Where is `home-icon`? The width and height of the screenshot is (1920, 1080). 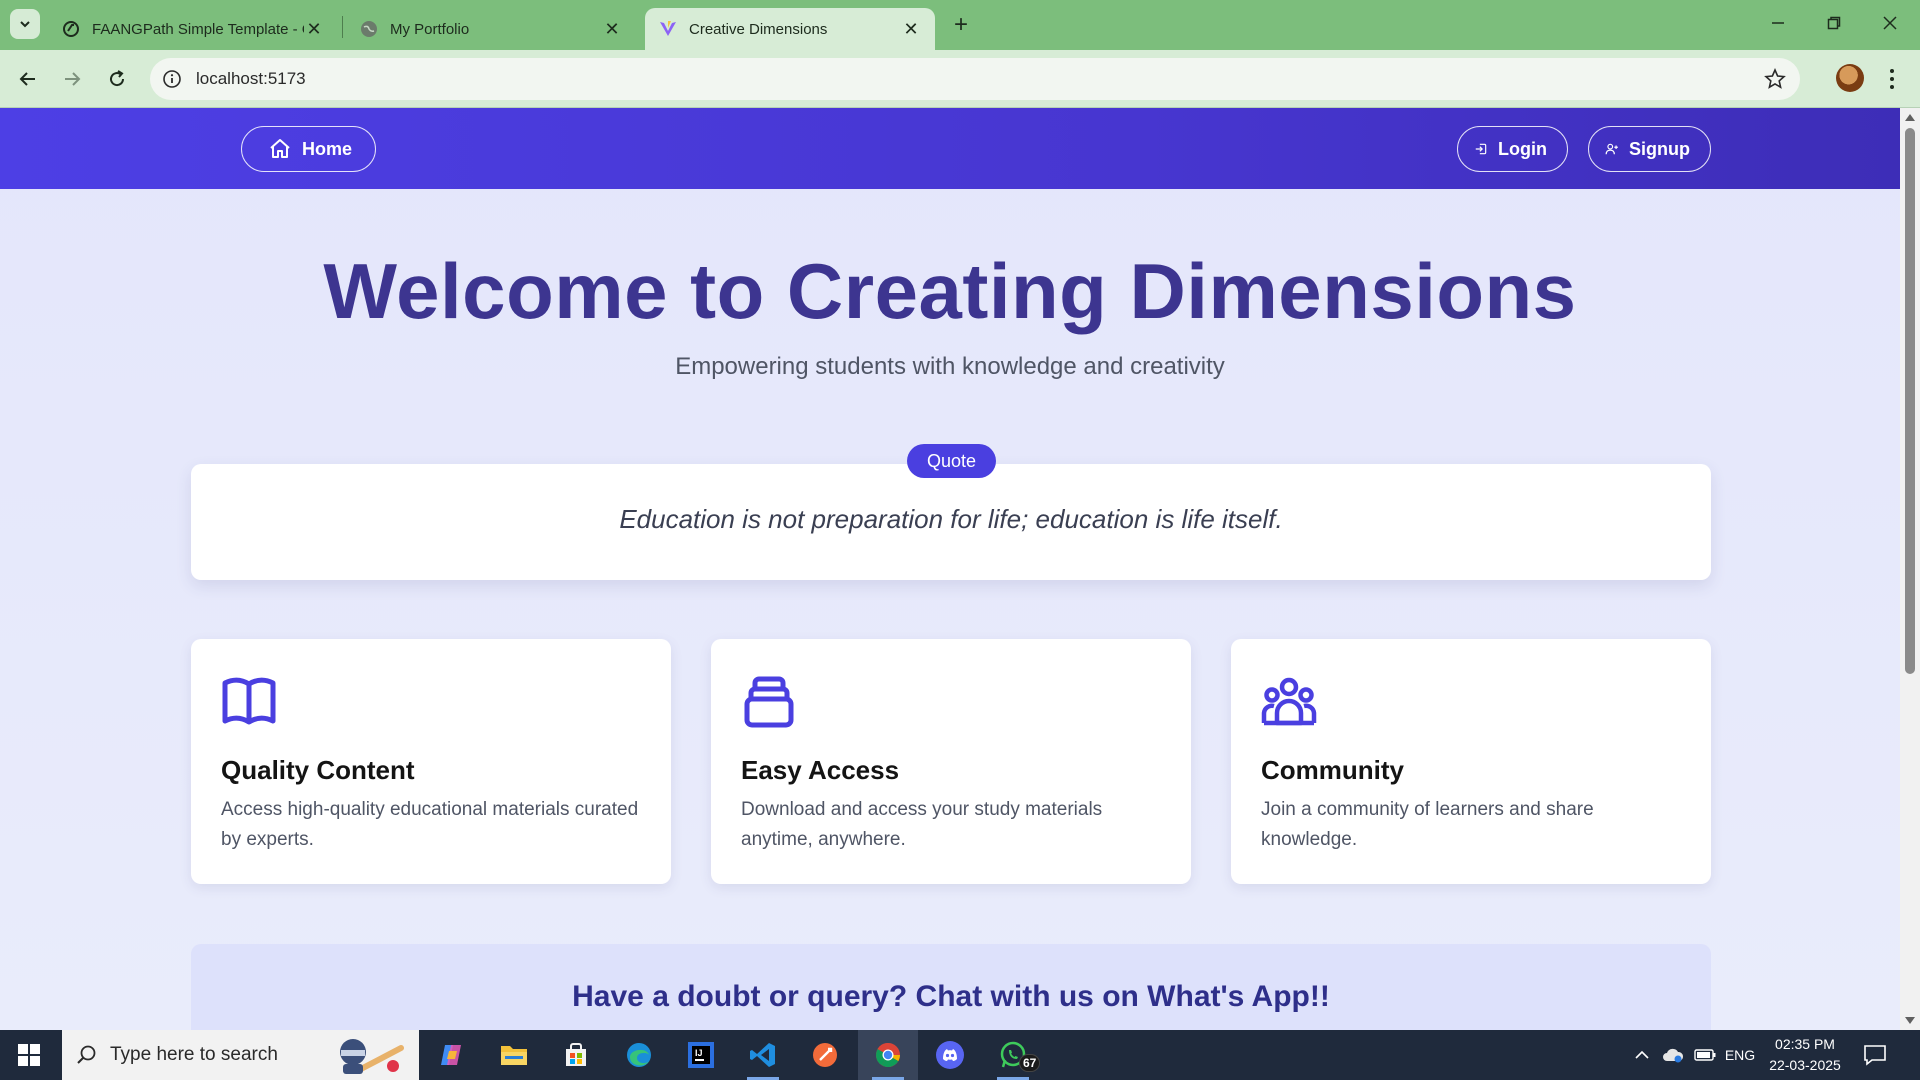
home-icon is located at coordinates (280, 148).